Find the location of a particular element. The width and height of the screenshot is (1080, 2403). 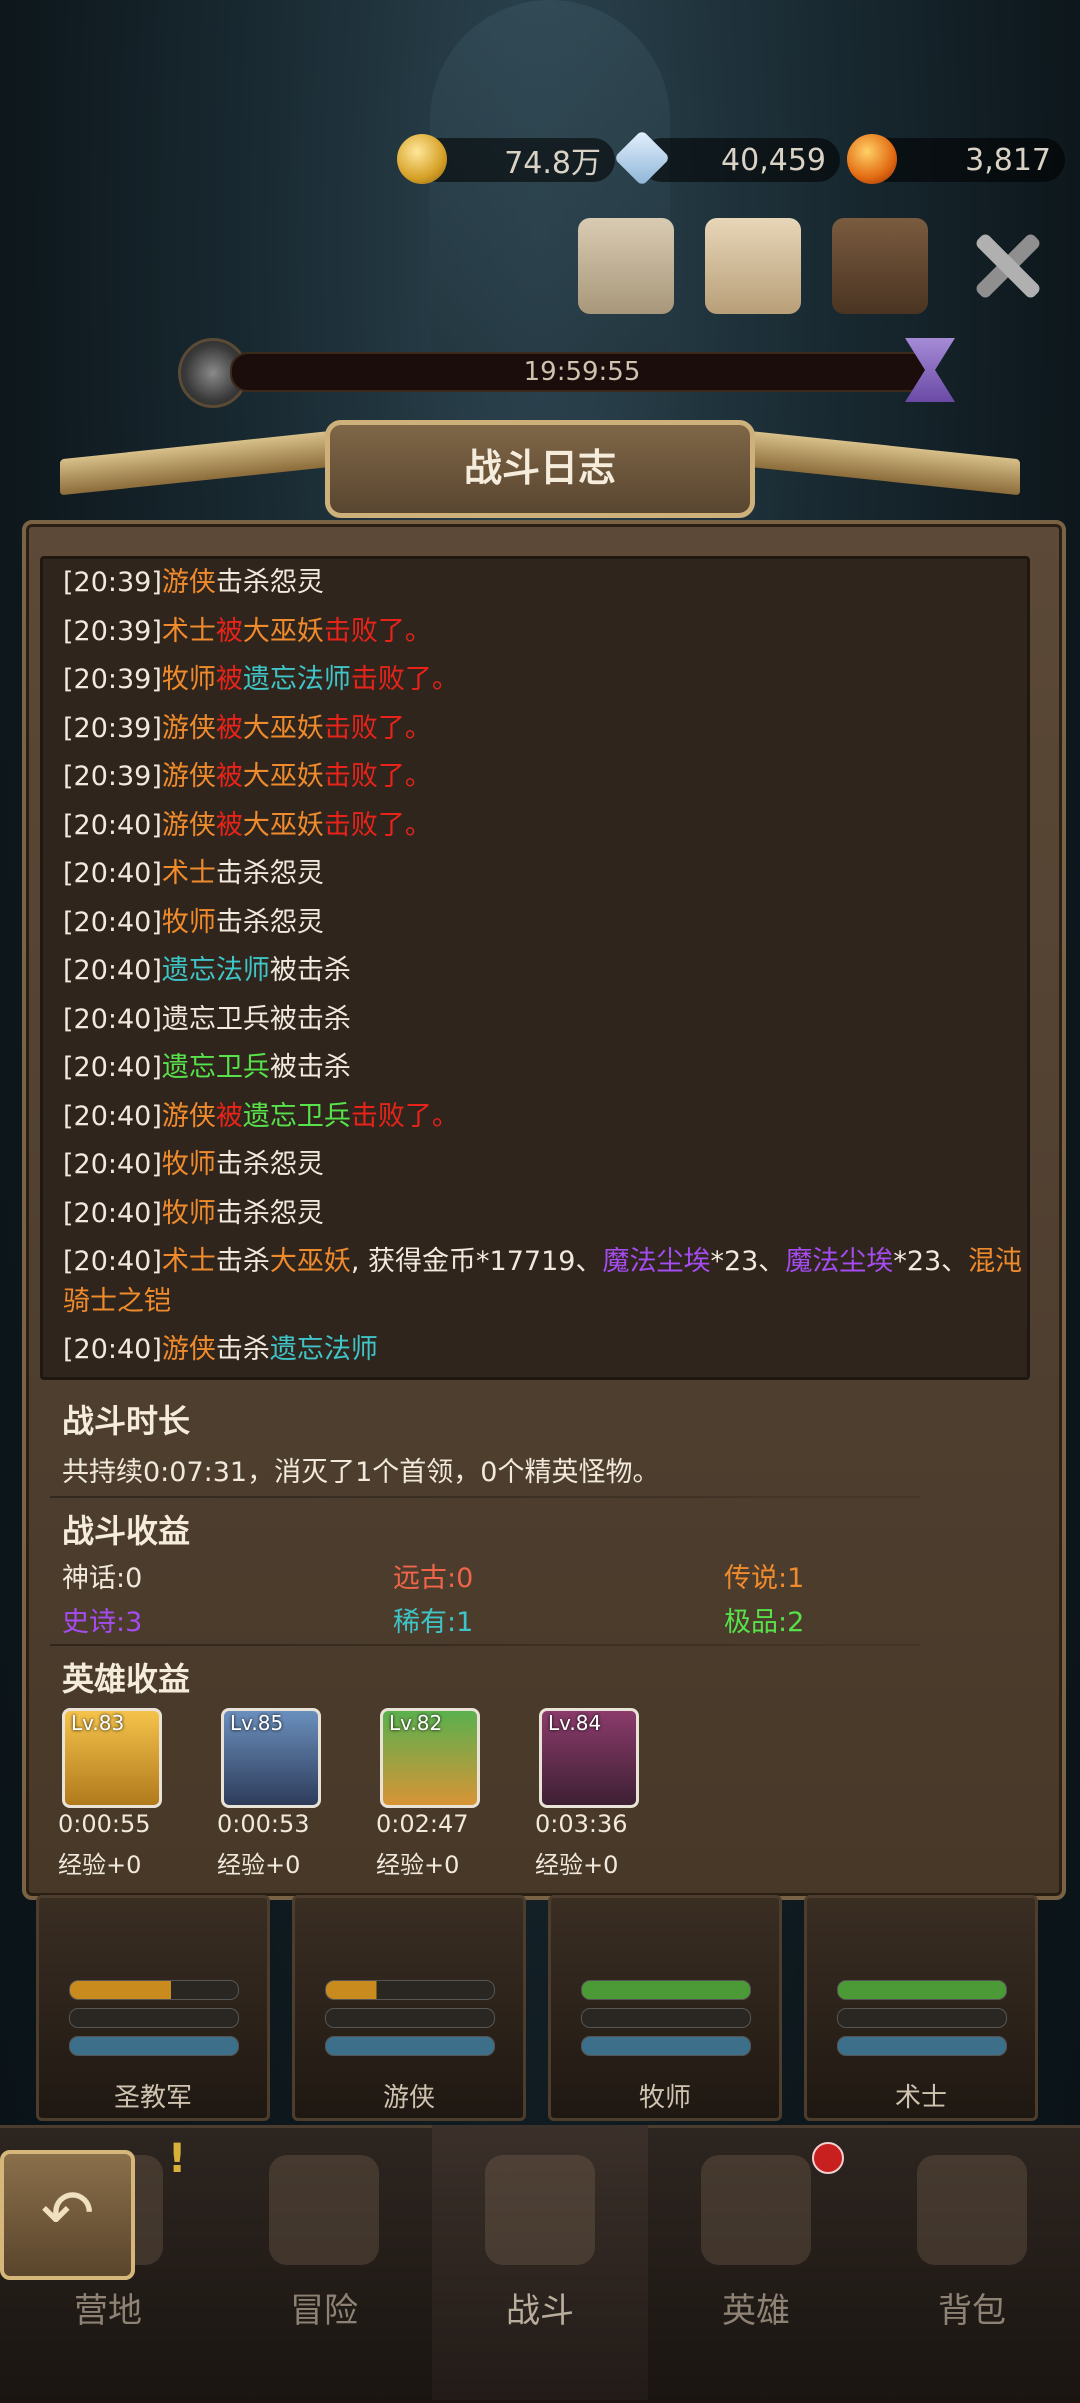

heroes-notification-badge is located at coordinates (828, 2158).